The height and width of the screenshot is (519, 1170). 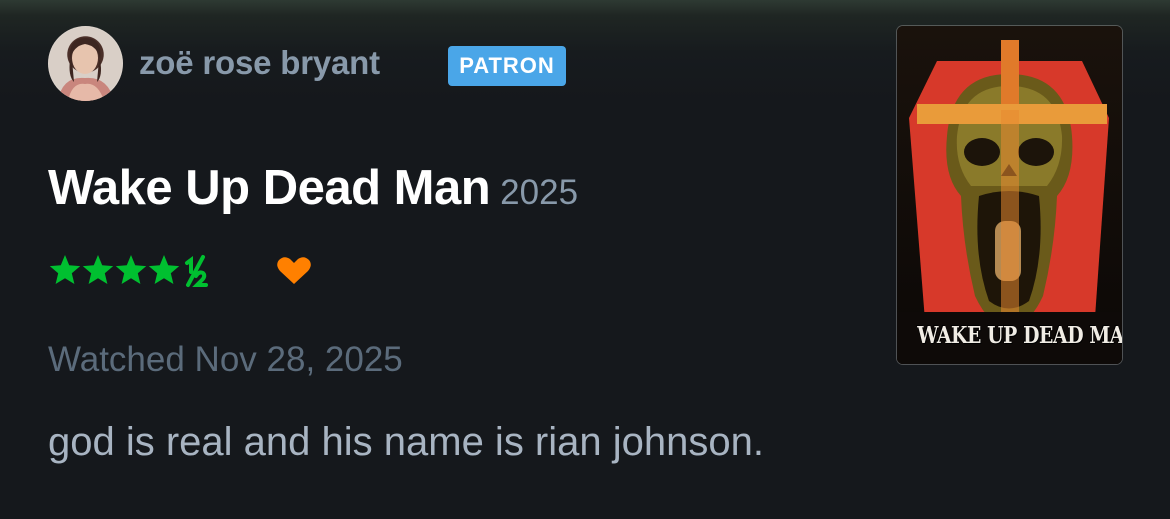 I want to click on film-heading: Wake Up Dead Man 2025, so click(x=313, y=188).